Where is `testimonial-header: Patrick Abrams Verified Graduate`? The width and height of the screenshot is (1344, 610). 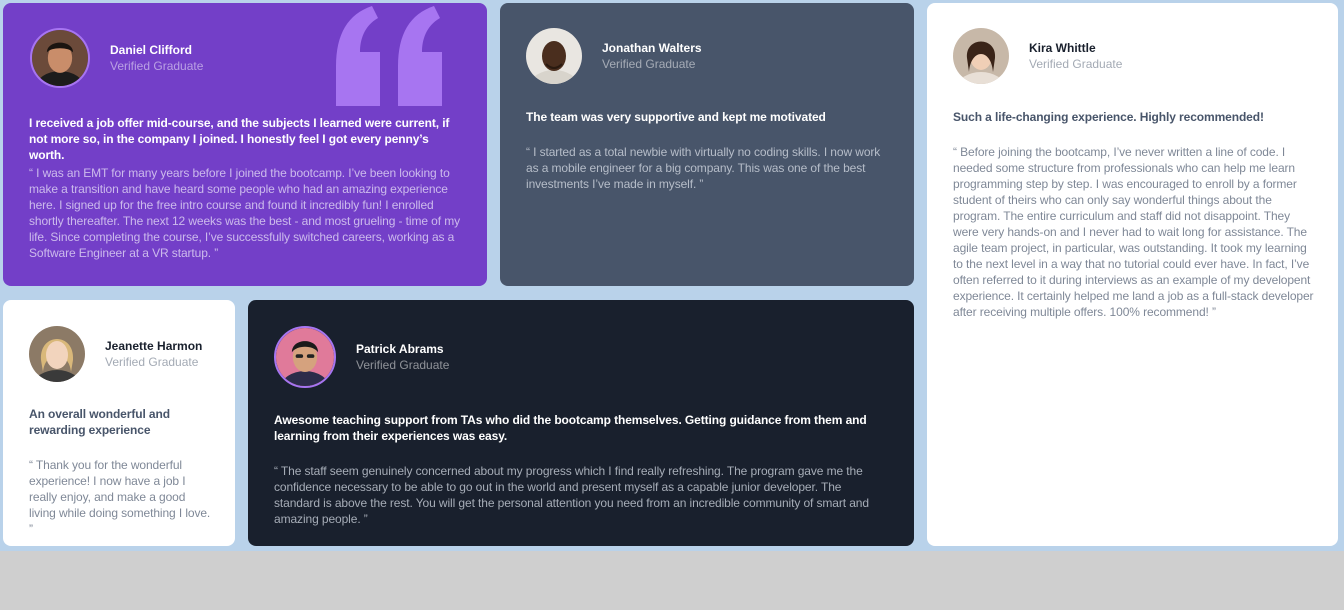
testimonial-header: Patrick Abrams Verified Graduate is located at coordinates (361, 357).